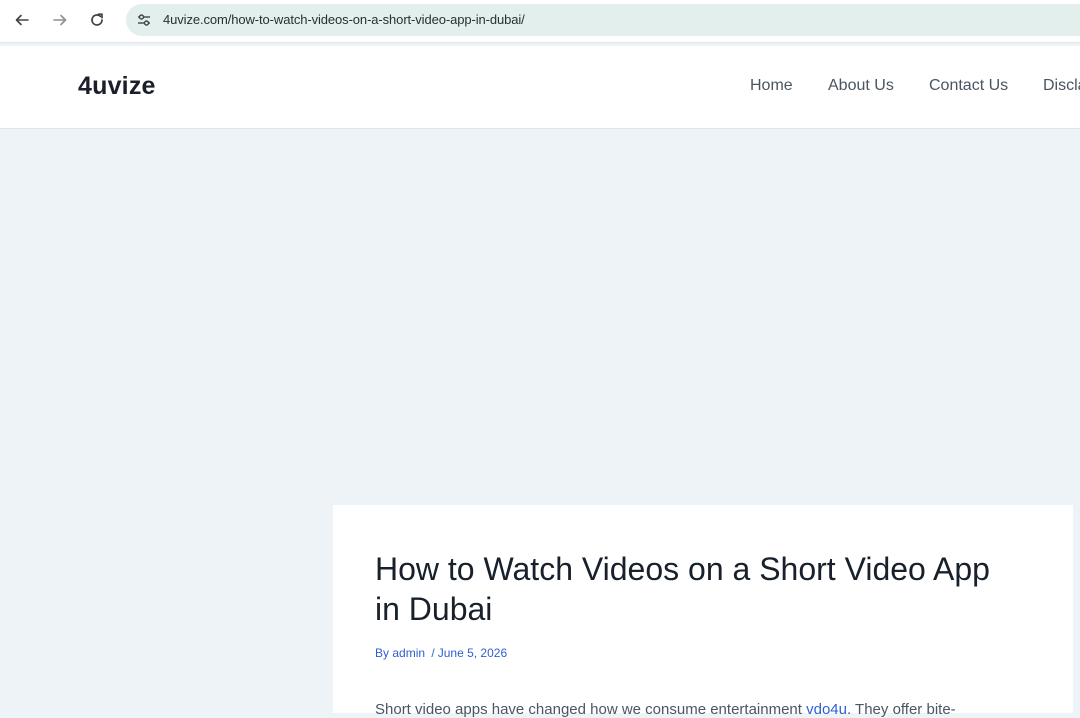  Describe the element at coordinates (1061, 86) in the screenshot. I see `nav-disclaimer-link: Discla` at that location.